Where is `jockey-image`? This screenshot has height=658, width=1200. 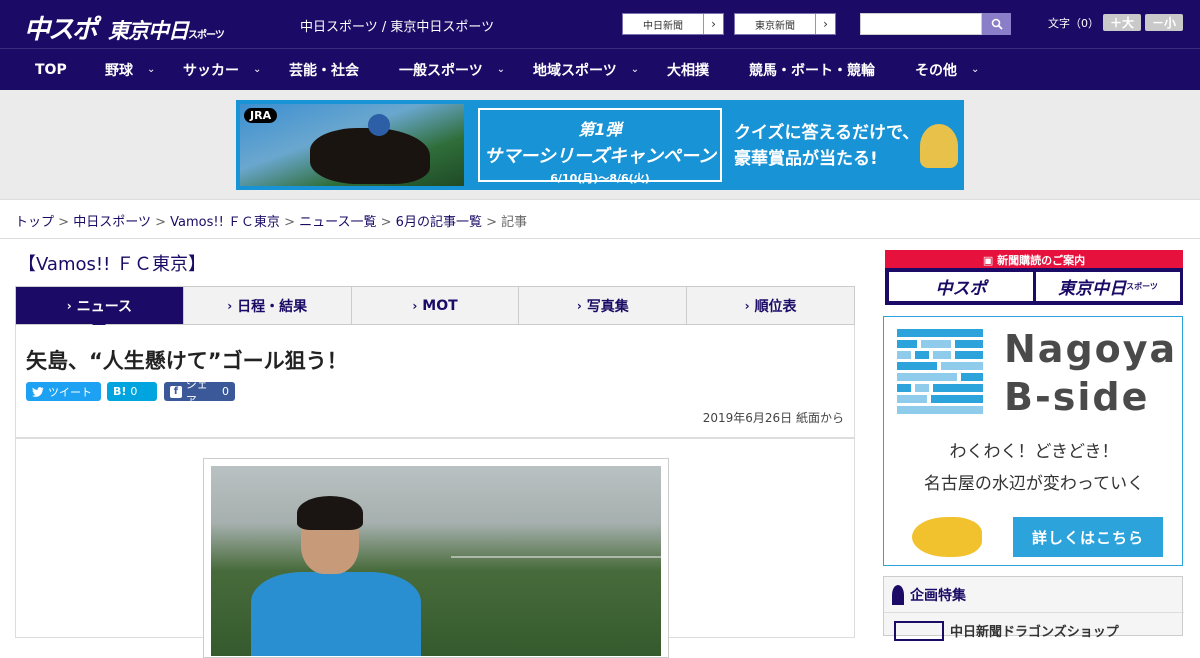
jockey-image is located at coordinates (379, 125).